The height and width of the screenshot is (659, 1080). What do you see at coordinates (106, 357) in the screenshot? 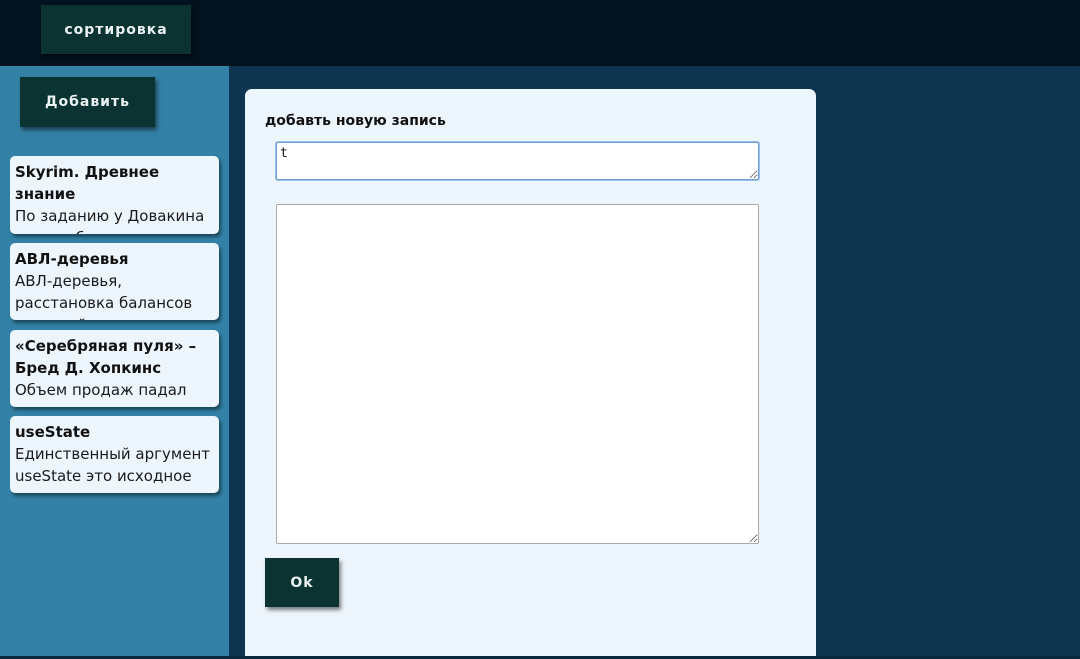
I see `note-title: «Серебряная пуля» – Бред Д. Хопкинс` at bounding box center [106, 357].